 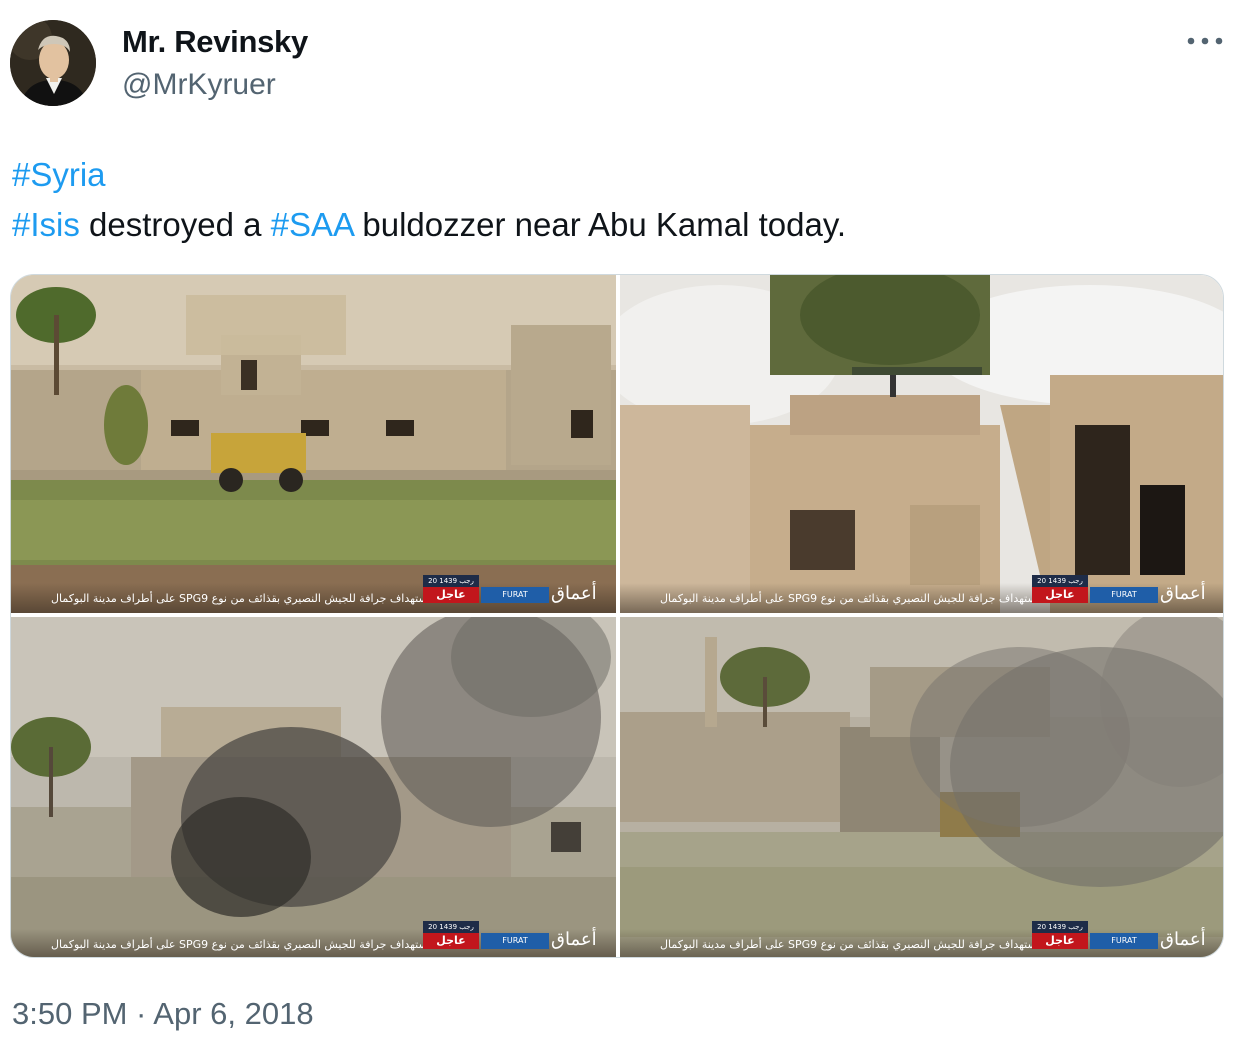 I want to click on hashtag-link: #SAA, so click(x=312, y=224).